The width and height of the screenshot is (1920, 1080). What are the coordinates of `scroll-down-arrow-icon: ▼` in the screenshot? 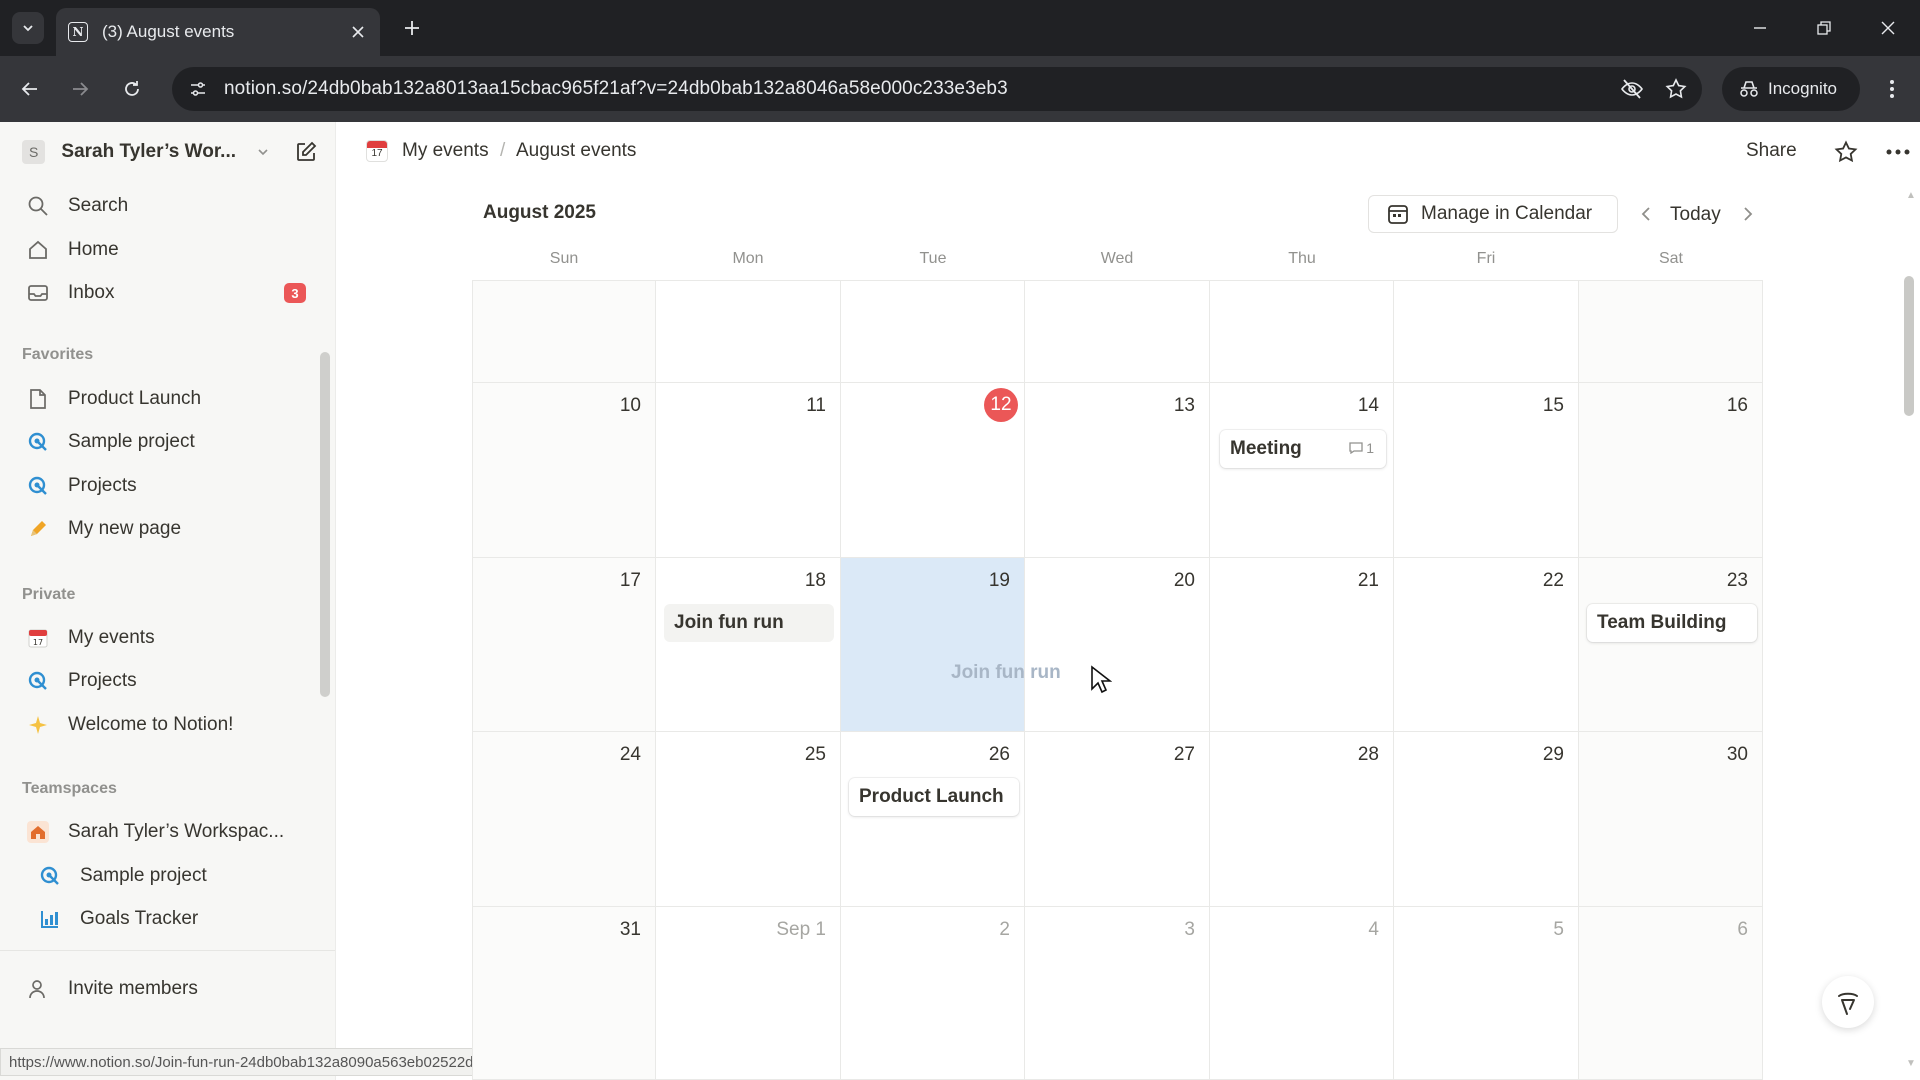 It's located at (1911, 1063).